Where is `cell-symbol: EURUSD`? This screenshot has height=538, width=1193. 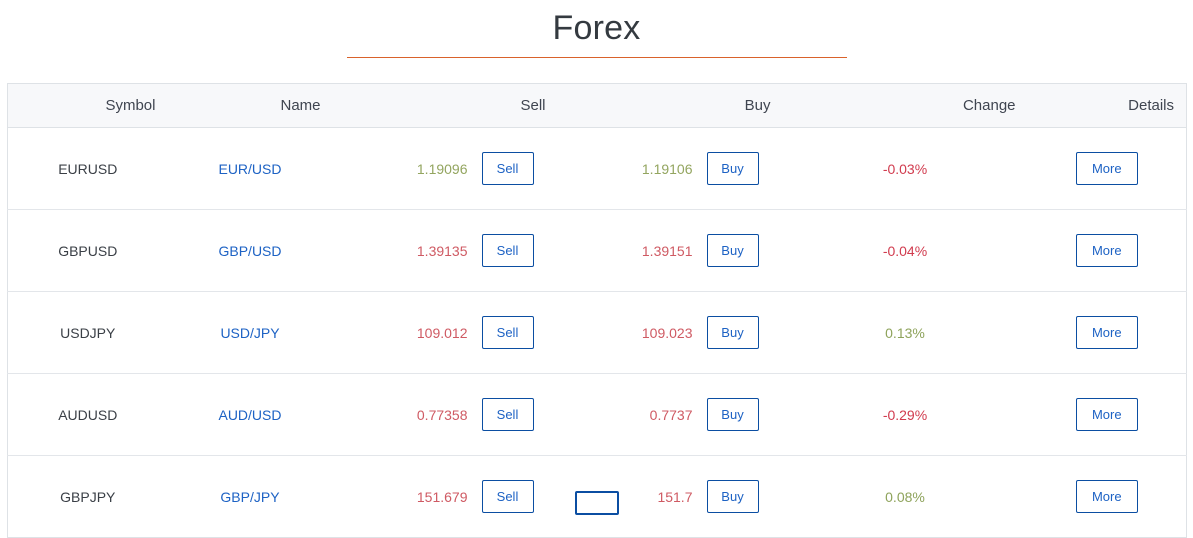
cell-symbol: EURUSD is located at coordinates (87, 168).